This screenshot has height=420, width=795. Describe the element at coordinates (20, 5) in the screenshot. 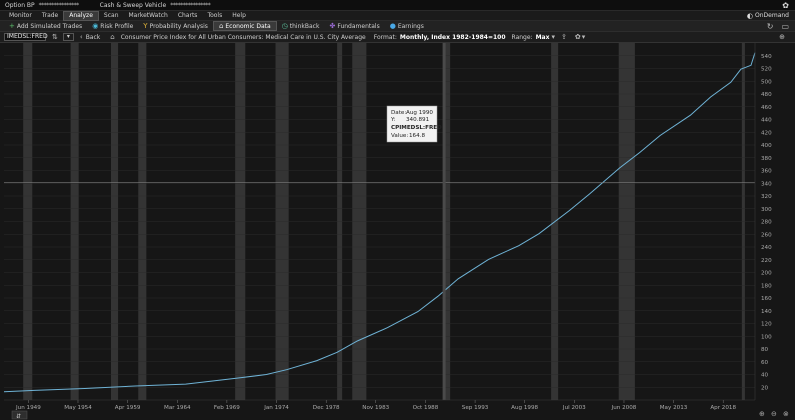

I see `option-bp-label: Option BP` at that location.